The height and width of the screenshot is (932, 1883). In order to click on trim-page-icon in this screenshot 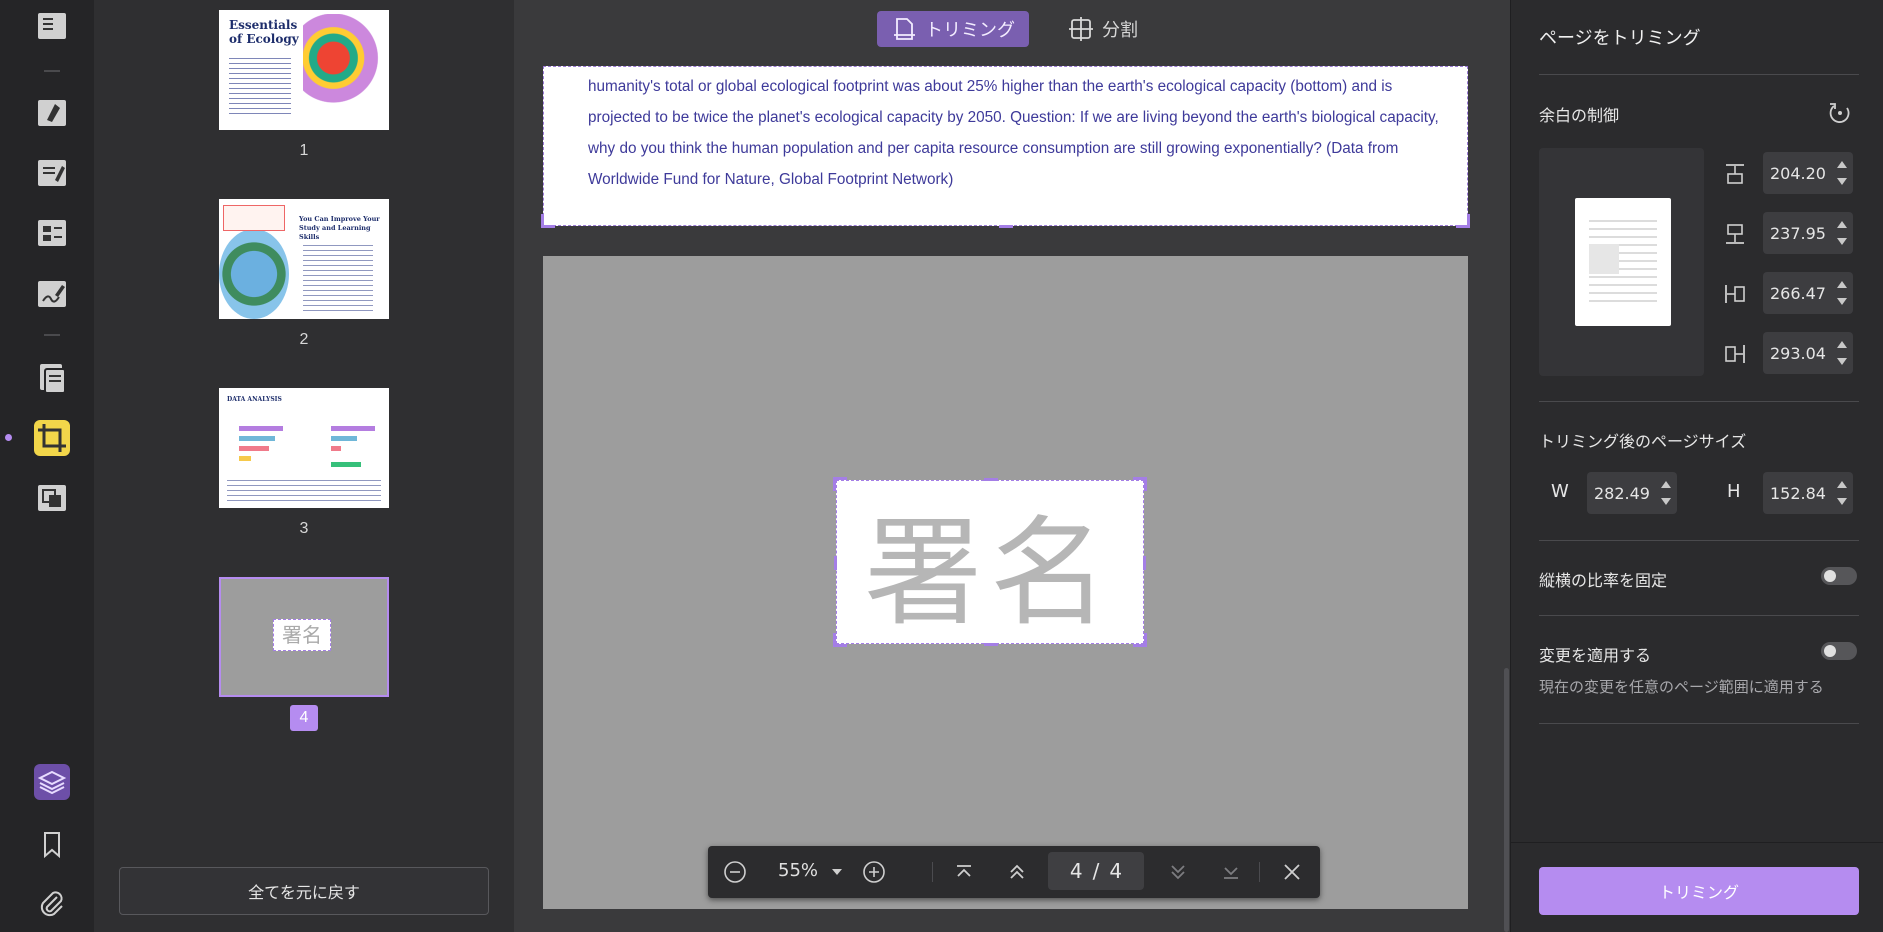, I will do `click(904, 29)`.